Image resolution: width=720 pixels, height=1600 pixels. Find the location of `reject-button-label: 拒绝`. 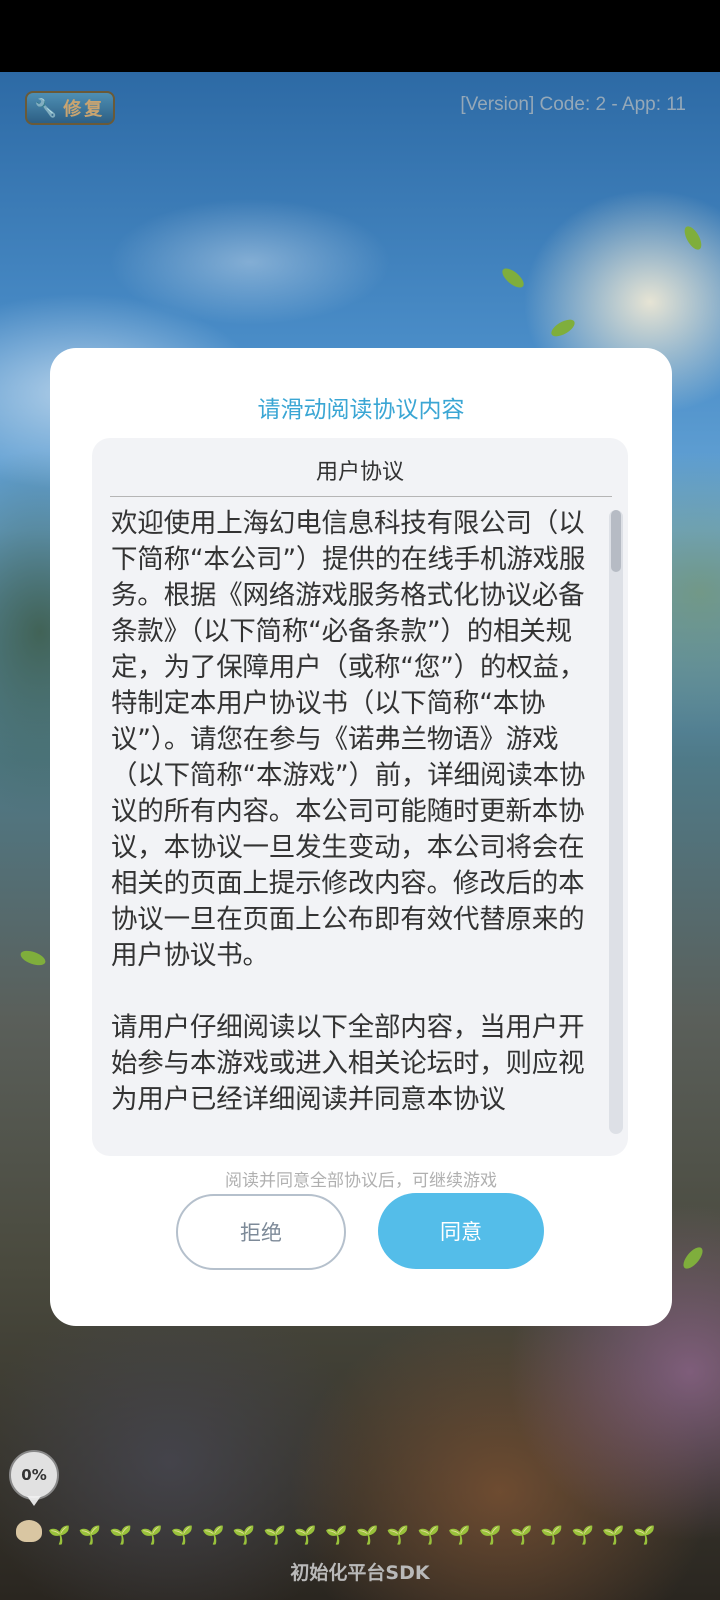

reject-button-label: 拒绝 is located at coordinates (261, 1233).